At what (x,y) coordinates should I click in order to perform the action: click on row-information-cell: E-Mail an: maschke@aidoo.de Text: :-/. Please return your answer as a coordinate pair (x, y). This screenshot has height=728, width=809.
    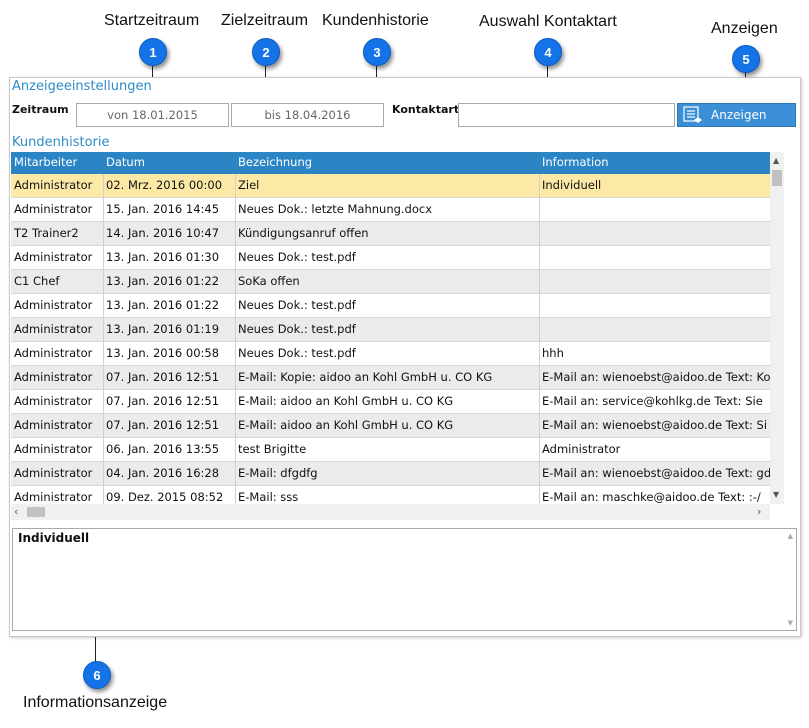
    Looking at the image, I should click on (651, 497).